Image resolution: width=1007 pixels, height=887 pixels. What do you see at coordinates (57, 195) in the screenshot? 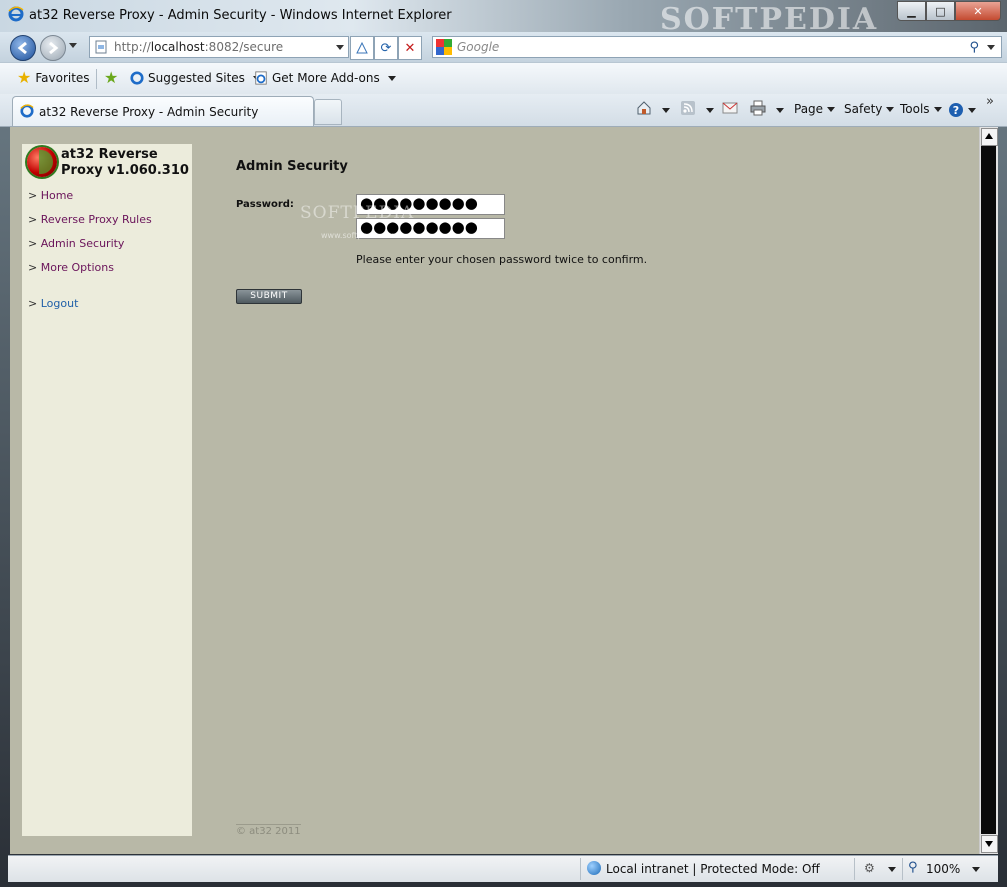
I see `nav-link-home: Home` at bounding box center [57, 195].